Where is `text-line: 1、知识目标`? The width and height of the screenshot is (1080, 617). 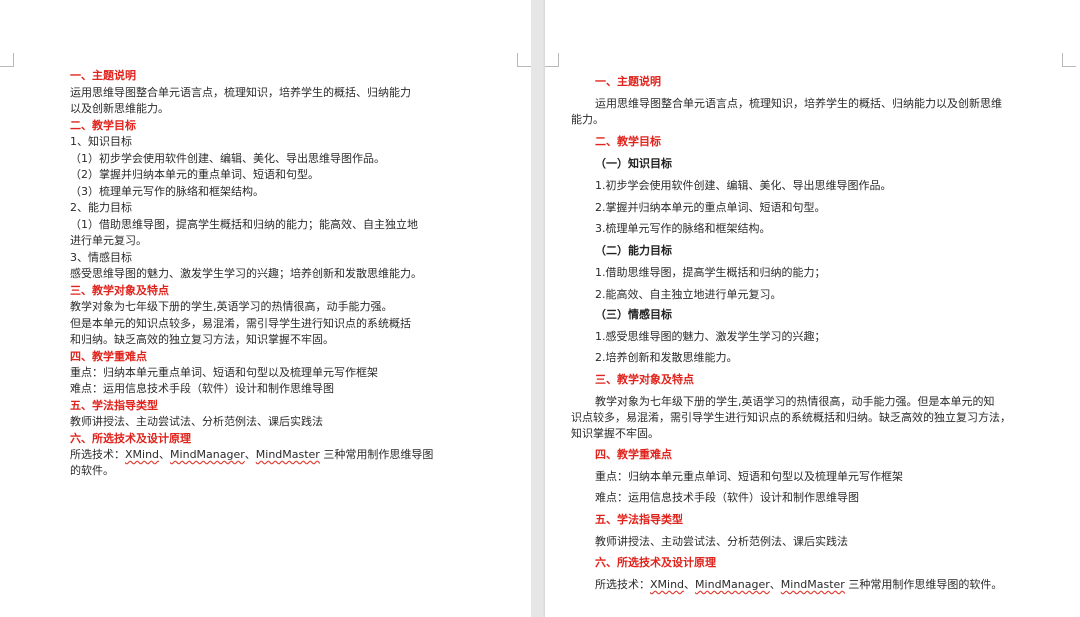 text-line: 1、知识目标 is located at coordinates (101, 141).